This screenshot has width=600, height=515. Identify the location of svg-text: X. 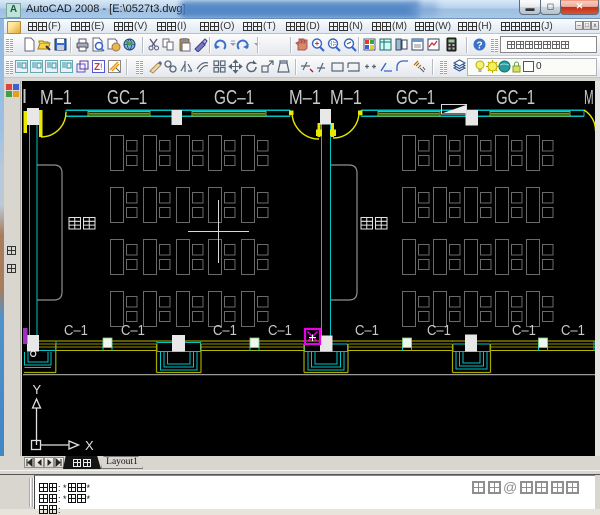
(89, 445).